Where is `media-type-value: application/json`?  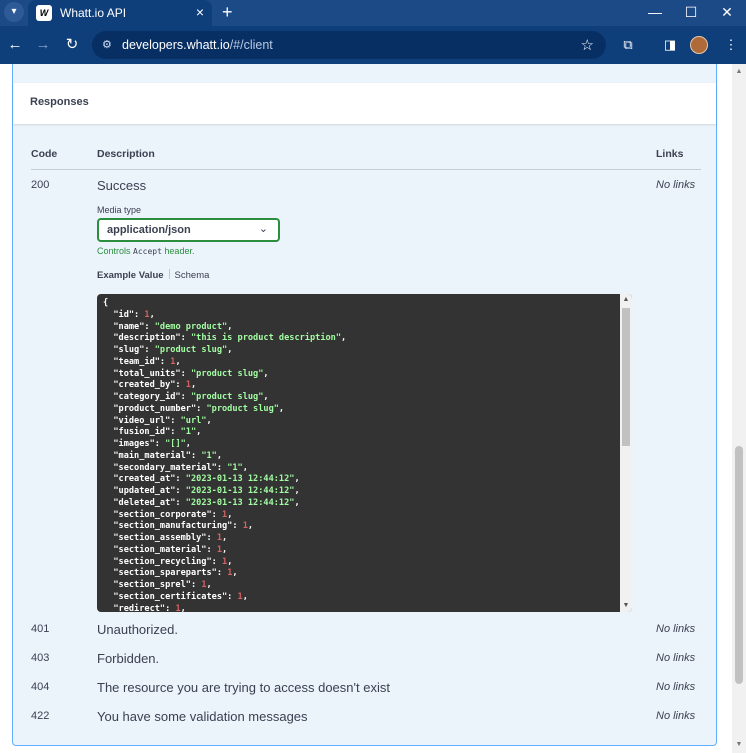
media-type-value: application/json is located at coordinates (149, 230).